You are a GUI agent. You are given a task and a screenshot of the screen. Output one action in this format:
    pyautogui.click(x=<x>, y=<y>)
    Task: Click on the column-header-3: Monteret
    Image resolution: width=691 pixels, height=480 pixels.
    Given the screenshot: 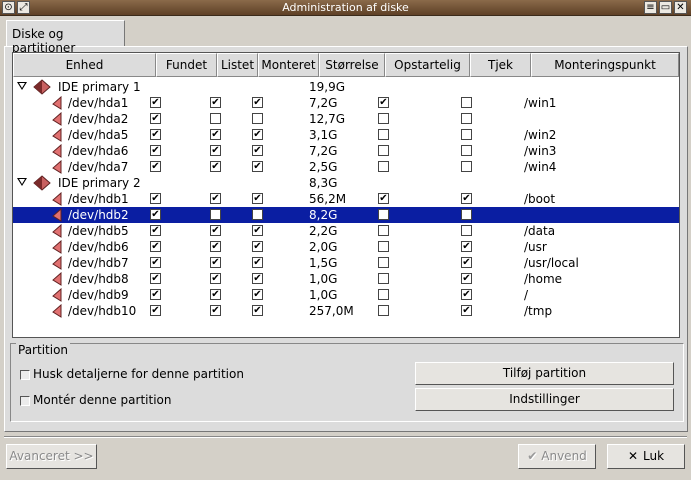 What is the action you would take?
    pyautogui.click(x=288, y=65)
    